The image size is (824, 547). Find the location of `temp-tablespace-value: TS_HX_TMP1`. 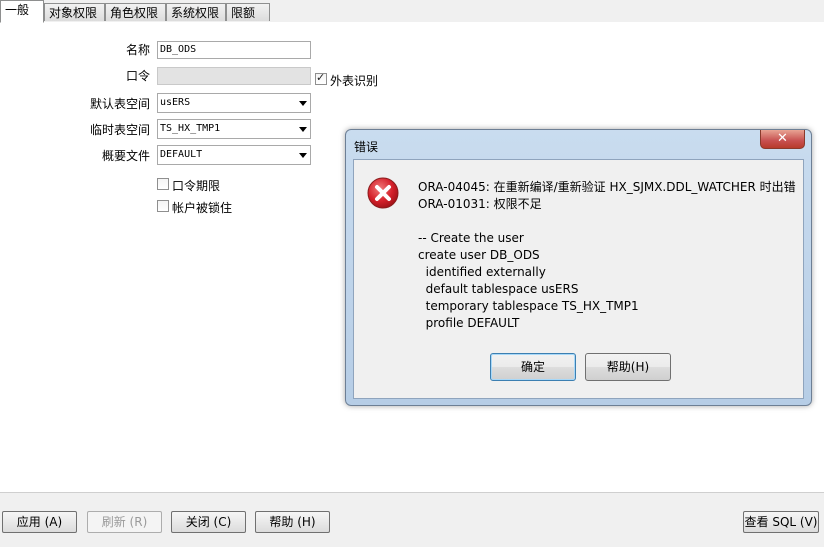

temp-tablespace-value: TS_HX_TMP1 is located at coordinates (190, 128).